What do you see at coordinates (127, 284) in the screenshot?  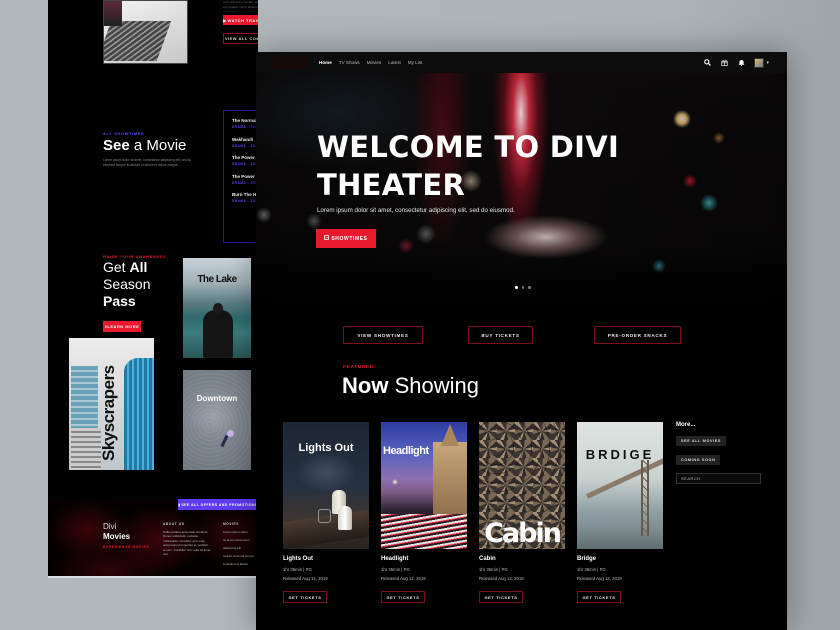 I see `season-pass-heading: Get All Season Pass` at bounding box center [127, 284].